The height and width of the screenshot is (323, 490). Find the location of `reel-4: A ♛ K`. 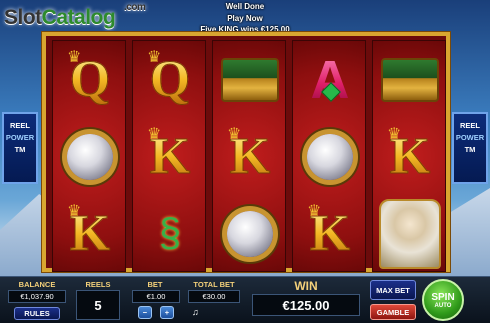

reel-4: A ♛ K is located at coordinates (329, 156).